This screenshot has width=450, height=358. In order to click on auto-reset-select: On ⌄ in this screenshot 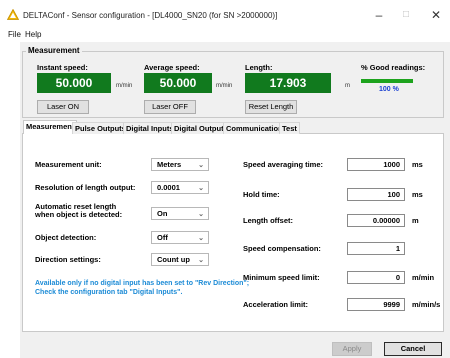, I will do `click(180, 213)`.